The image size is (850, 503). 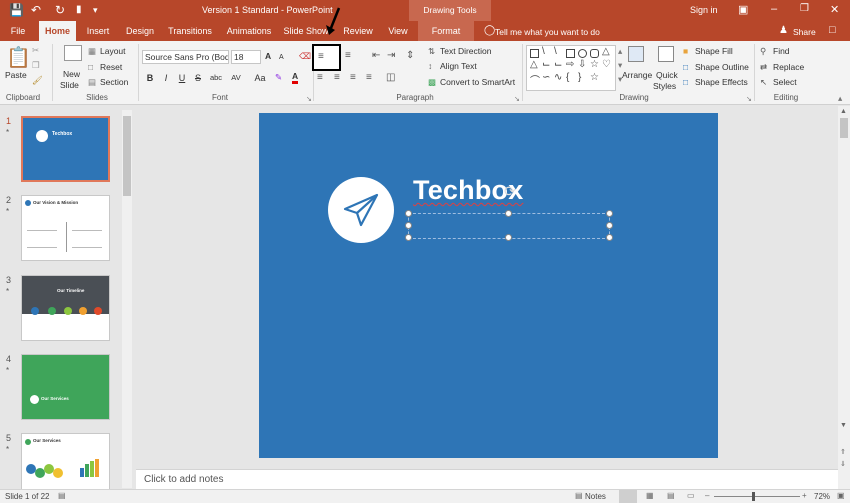 What do you see at coordinates (65, 387) in the screenshot?
I see `slide-thumbnail-4: Our Services` at bounding box center [65, 387].